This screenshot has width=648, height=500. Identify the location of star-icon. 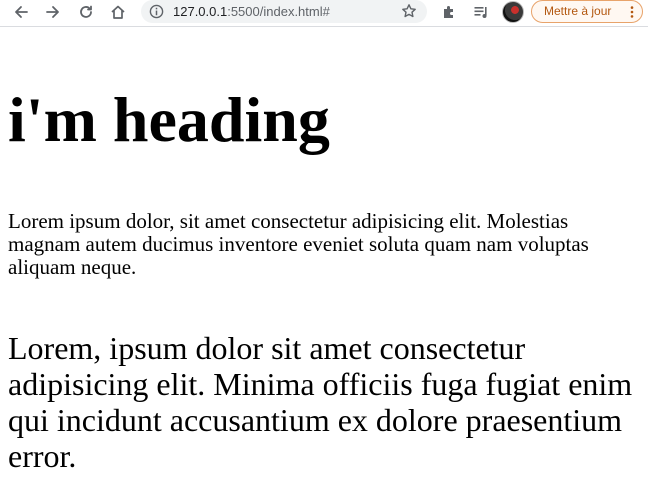
(409, 11).